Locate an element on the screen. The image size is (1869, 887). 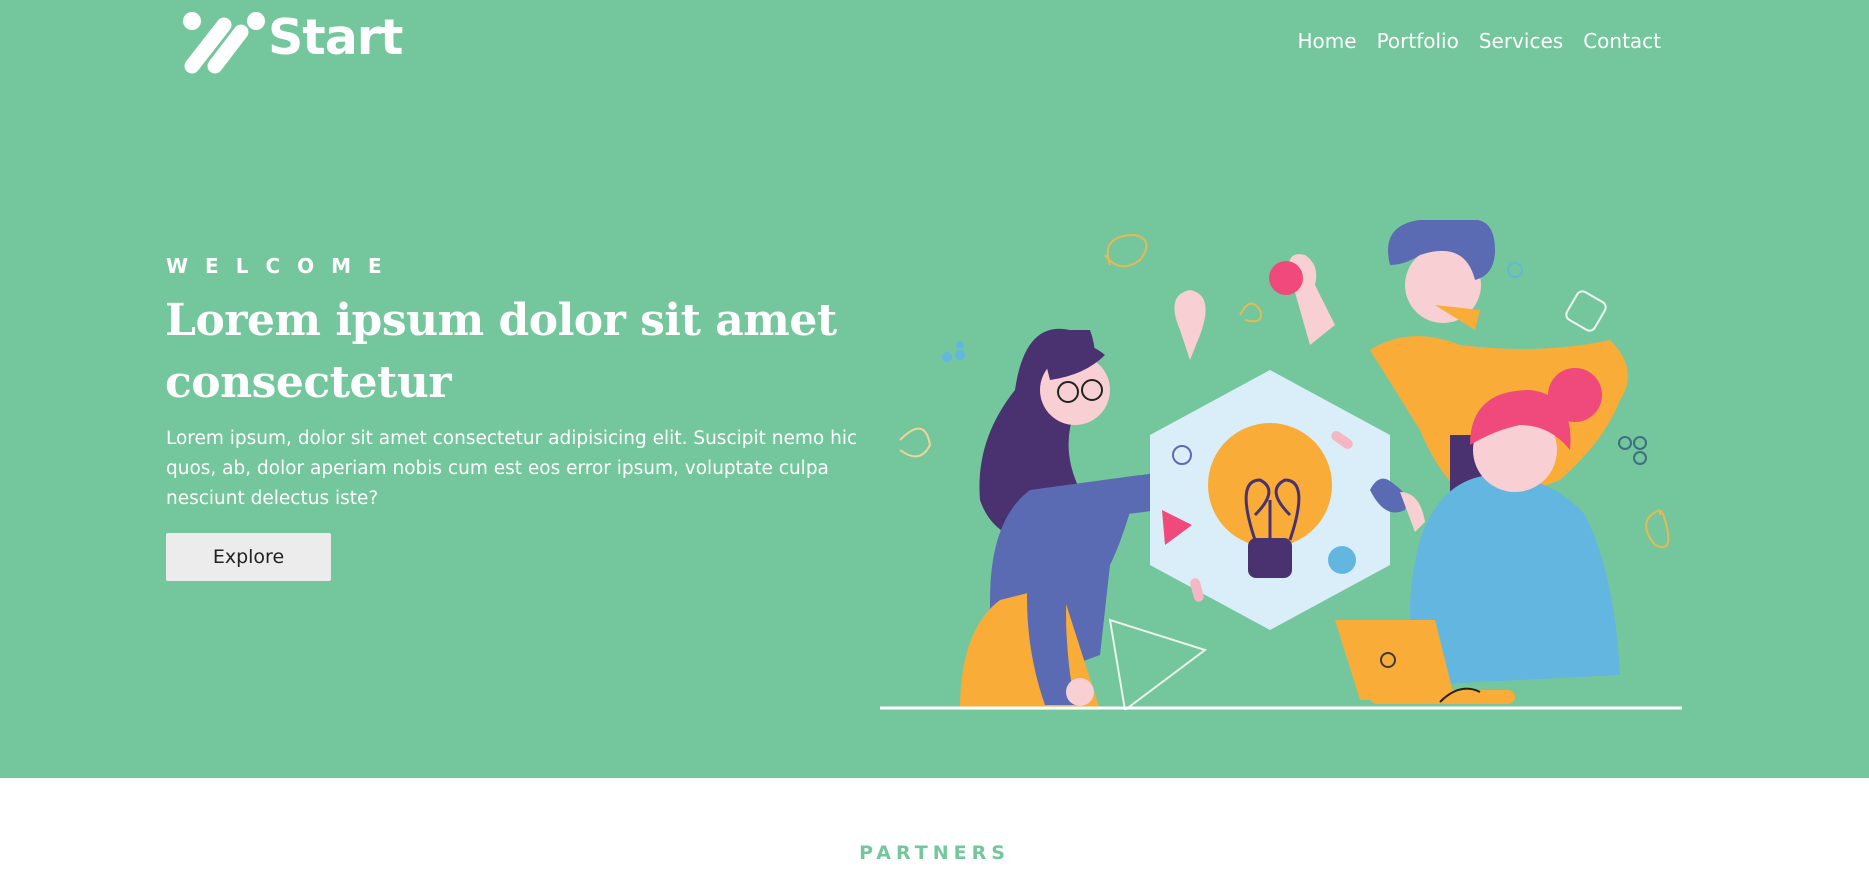
brand-name: Start is located at coordinates (335, 37).